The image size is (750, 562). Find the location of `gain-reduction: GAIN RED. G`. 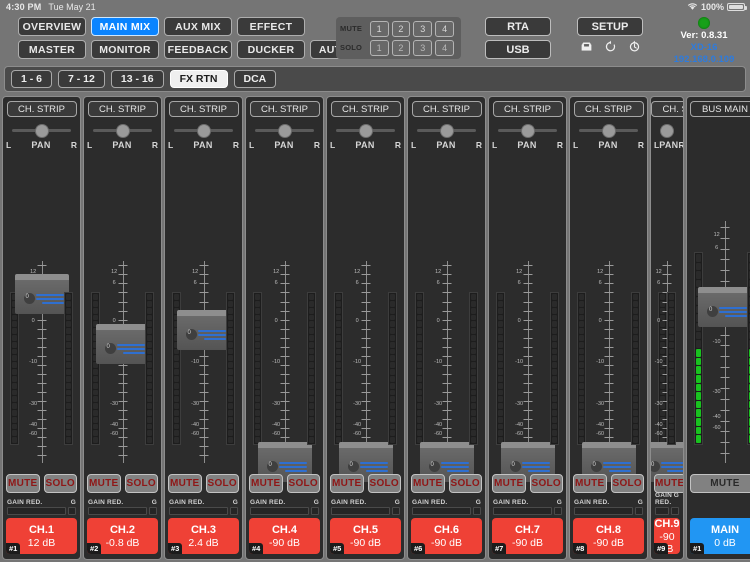

gain-reduction: GAIN RED. G is located at coordinates (41, 507).